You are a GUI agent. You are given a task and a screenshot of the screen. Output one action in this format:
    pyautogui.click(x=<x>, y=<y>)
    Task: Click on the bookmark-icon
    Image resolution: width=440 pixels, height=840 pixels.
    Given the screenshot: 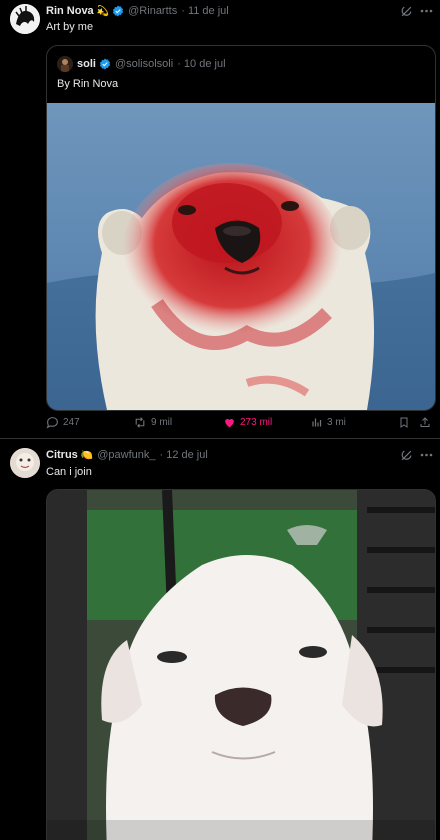 What is the action you would take?
    pyautogui.click(x=404, y=422)
    